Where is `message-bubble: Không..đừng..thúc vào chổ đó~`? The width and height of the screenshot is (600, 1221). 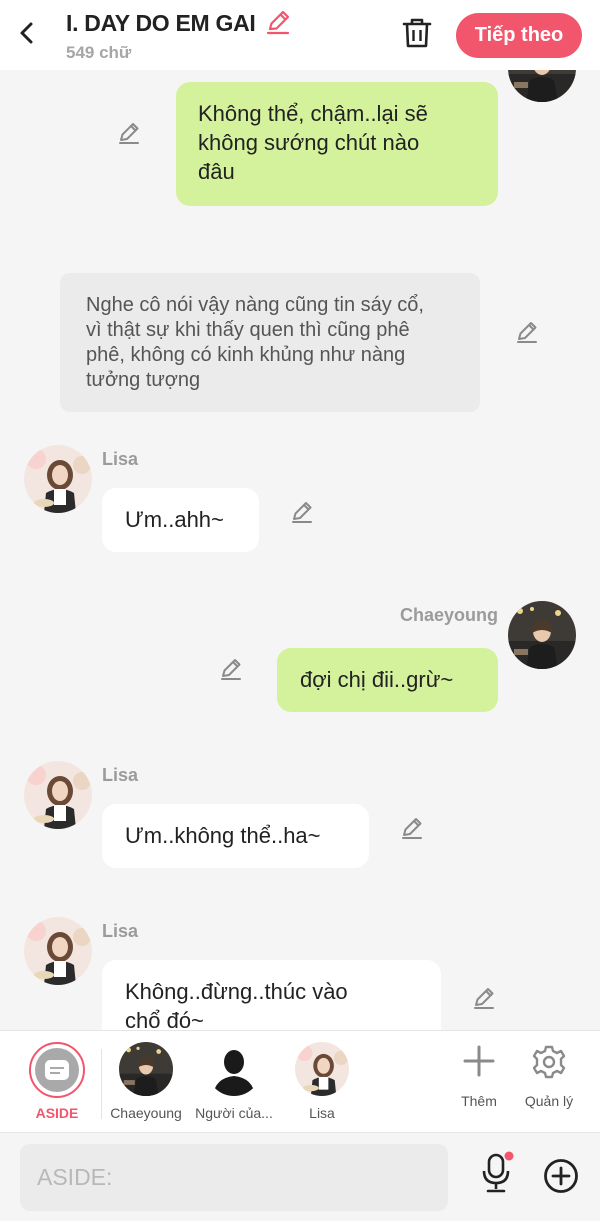
message-bubble: Không..đừng..thúc vào chổ đó~ is located at coordinates (271, 995).